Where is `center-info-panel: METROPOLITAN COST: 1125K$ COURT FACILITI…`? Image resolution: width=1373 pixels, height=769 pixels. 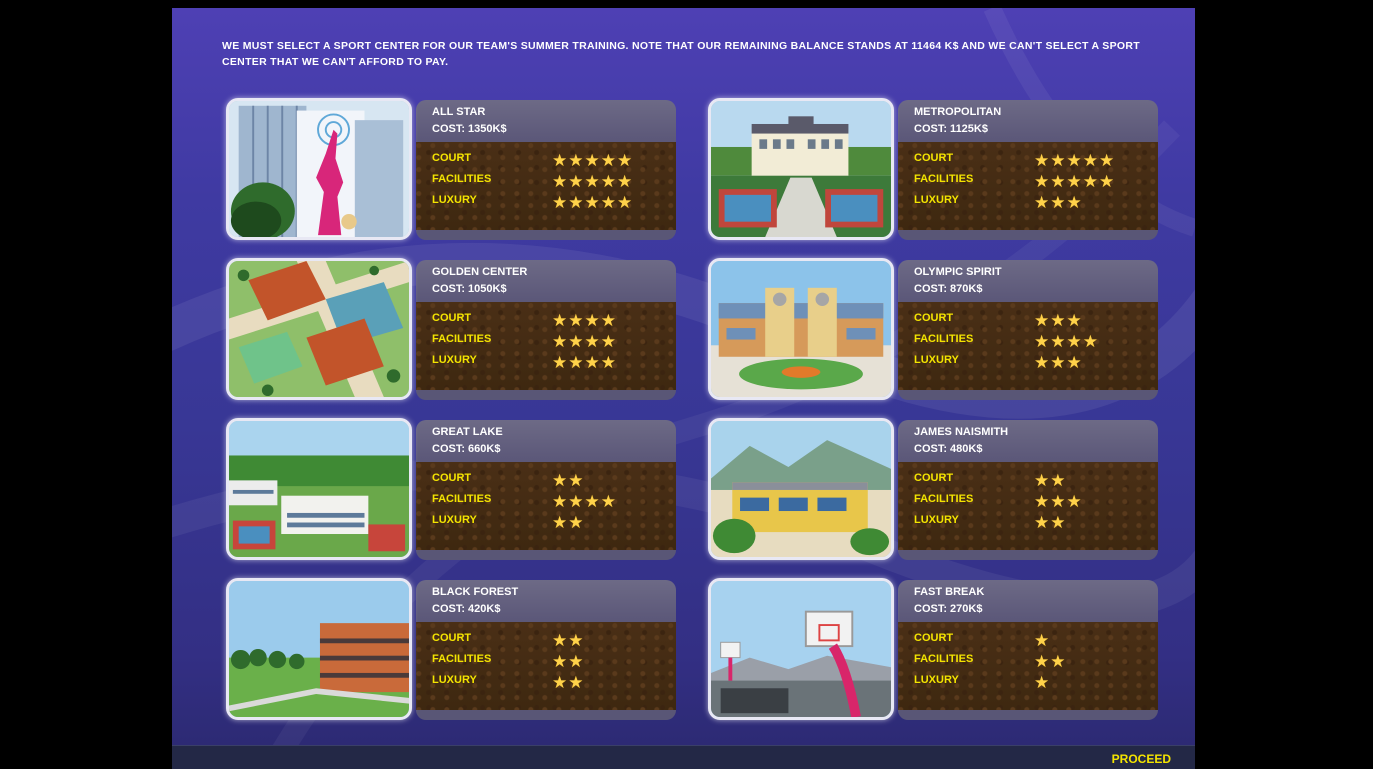
center-info-panel: METROPOLITAN COST: 1125K$ COURT FACILITI… is located at coordinates (1028, 170).